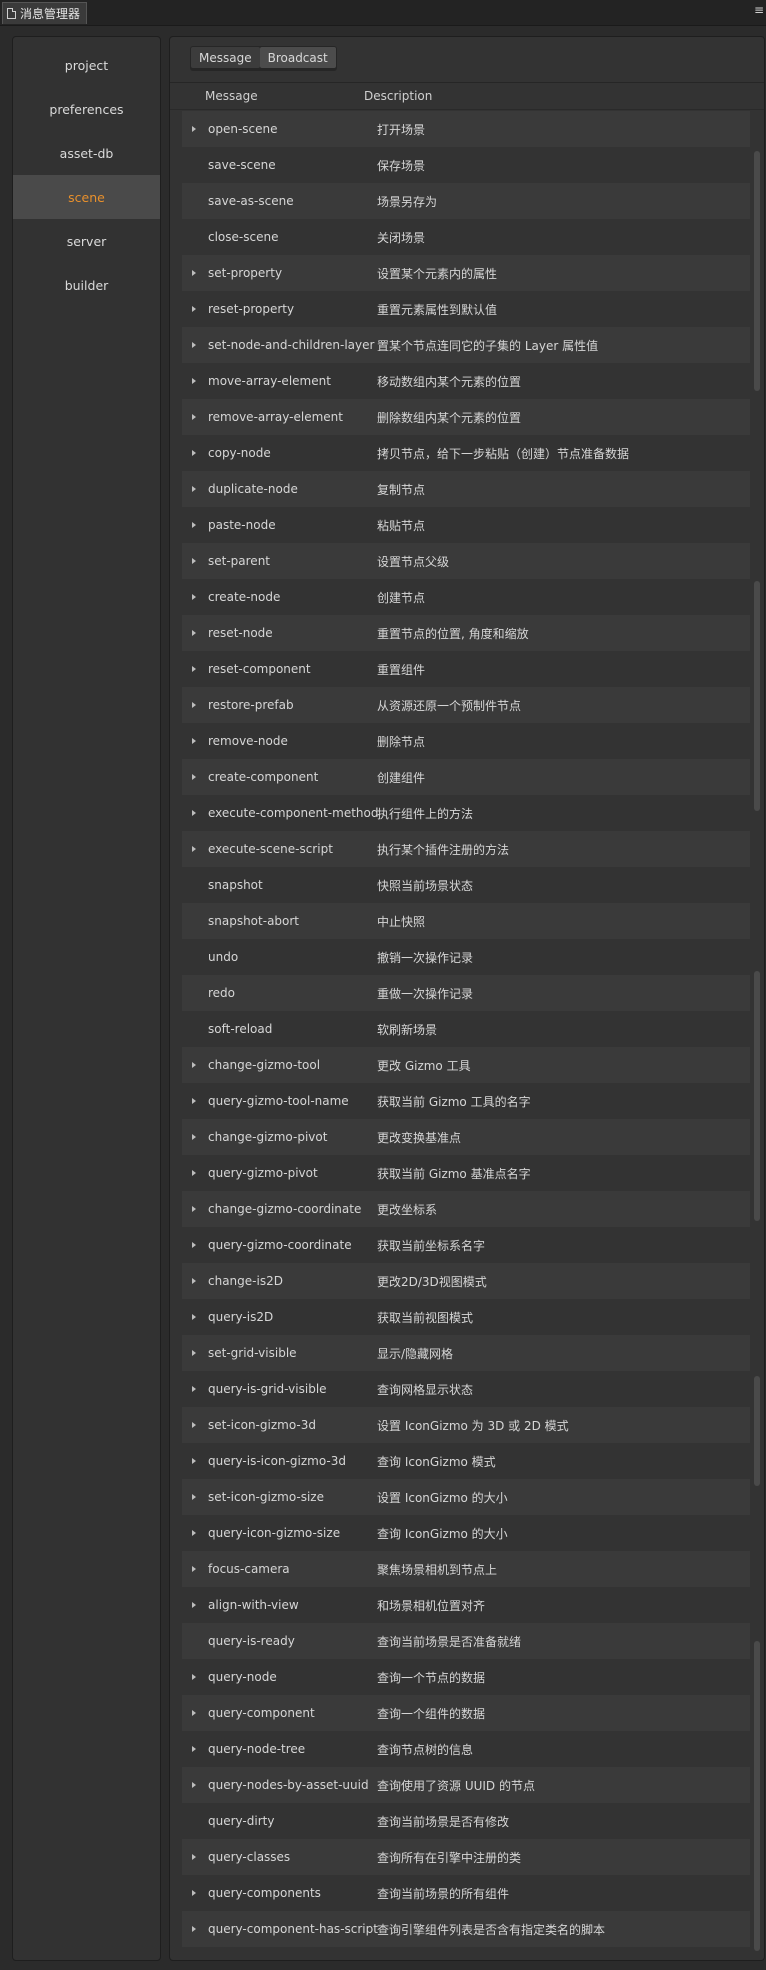 Image resolution: width=766 pixels, height=1970 pixels. Describe the element at coordinates (466, 1281) in the screenshot. I see `table-row: change-is2D 更改2D/3D视图模式` at that location.